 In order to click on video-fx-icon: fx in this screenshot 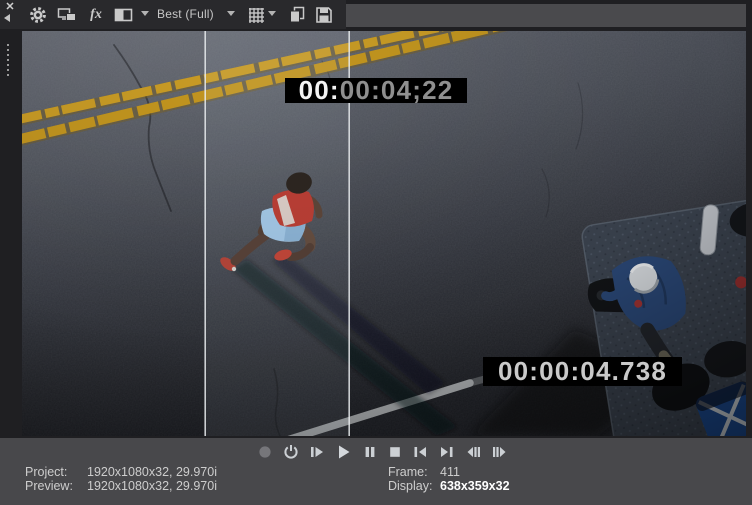, I will do `click(96, 15)`.